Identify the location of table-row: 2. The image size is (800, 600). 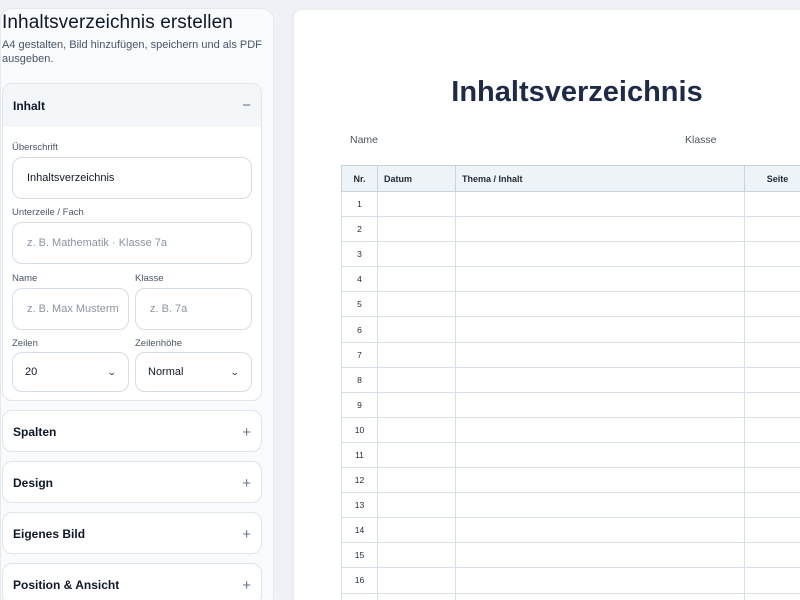
(570, 229).